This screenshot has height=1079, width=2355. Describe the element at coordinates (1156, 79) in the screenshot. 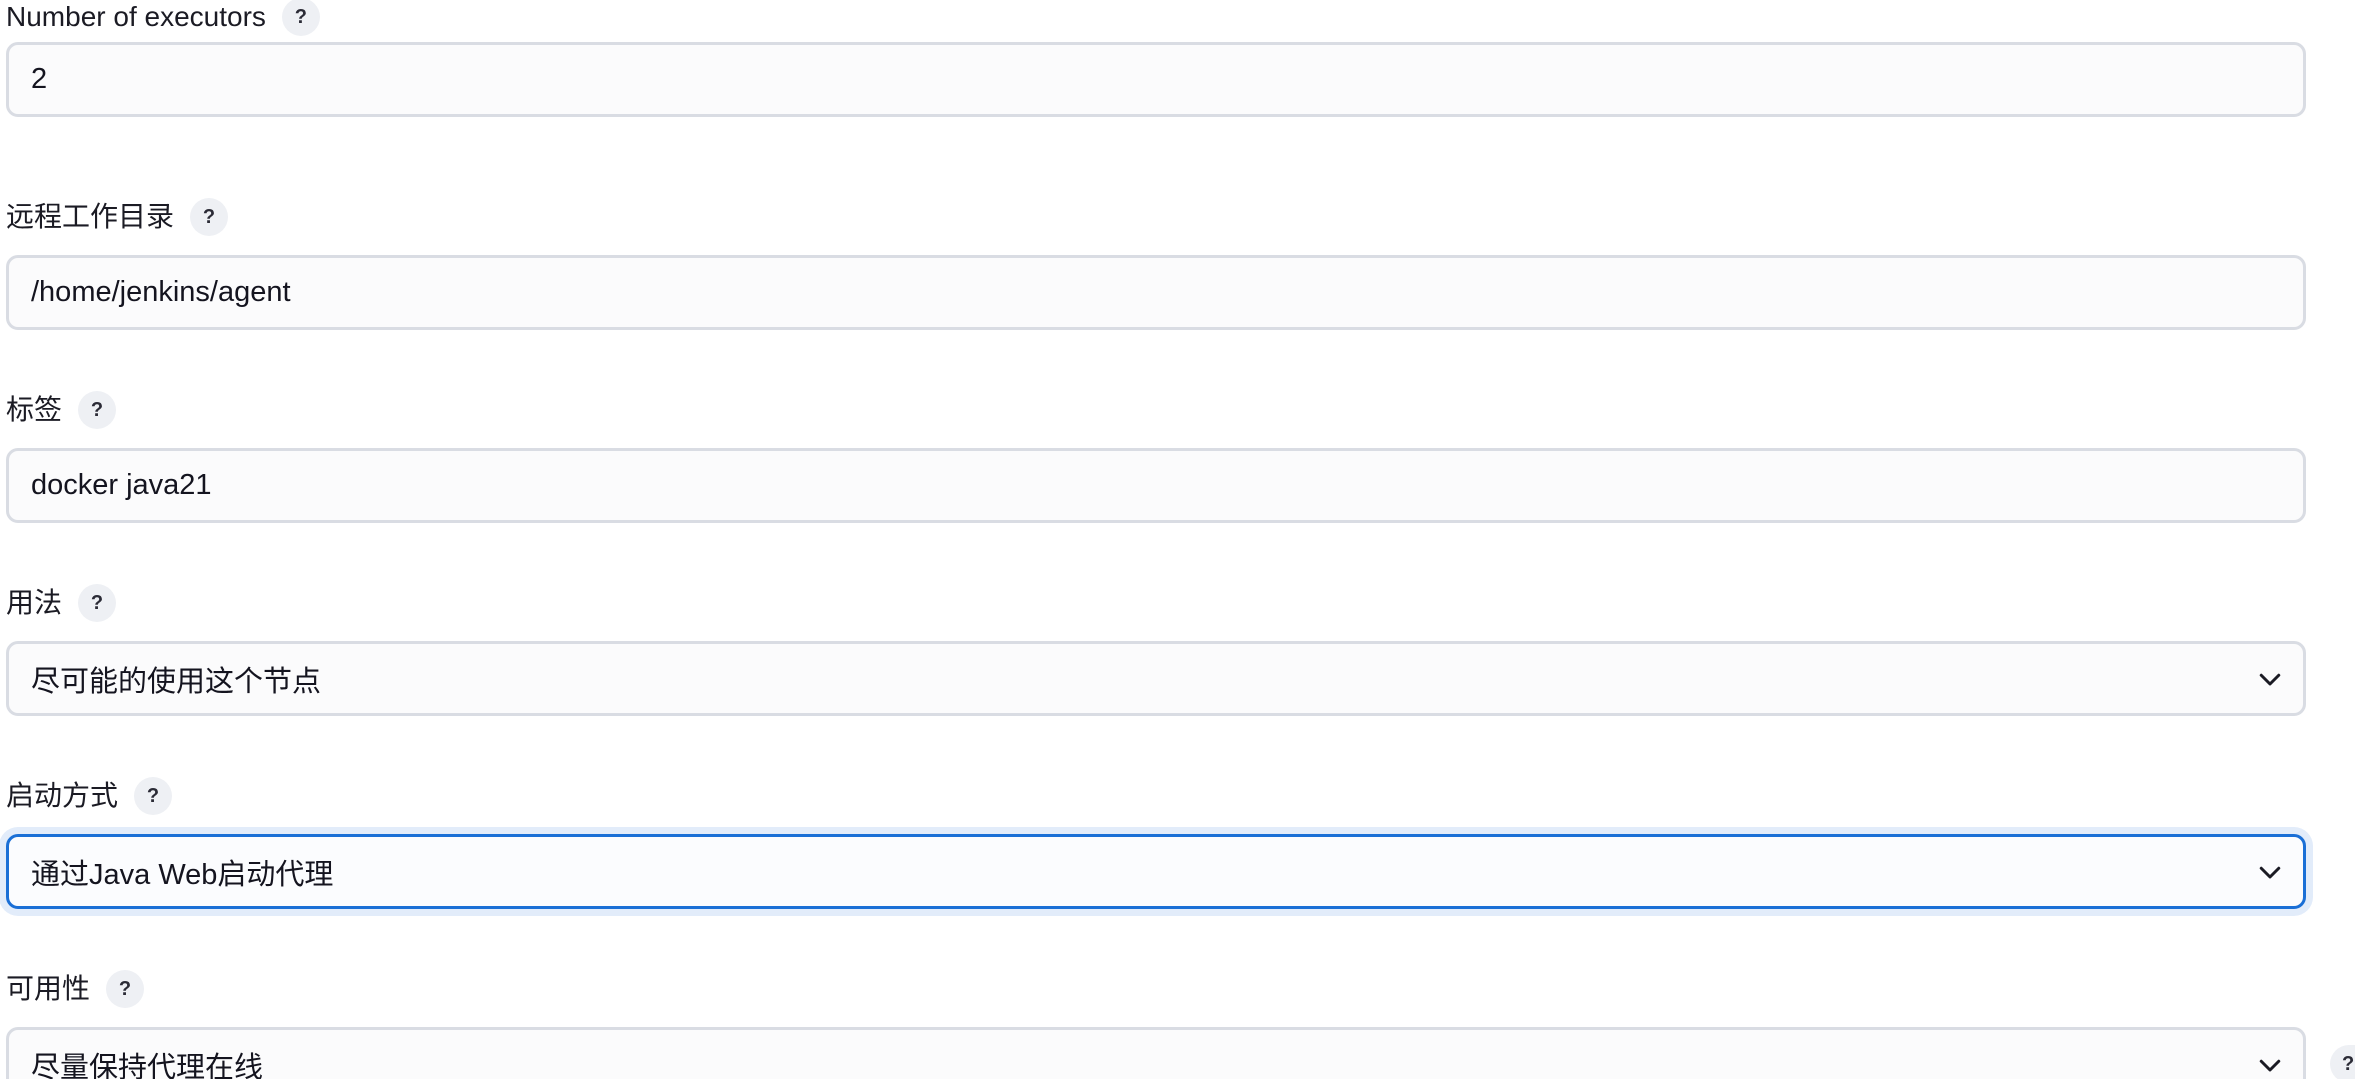

I see `executors-input: 2` at that location.